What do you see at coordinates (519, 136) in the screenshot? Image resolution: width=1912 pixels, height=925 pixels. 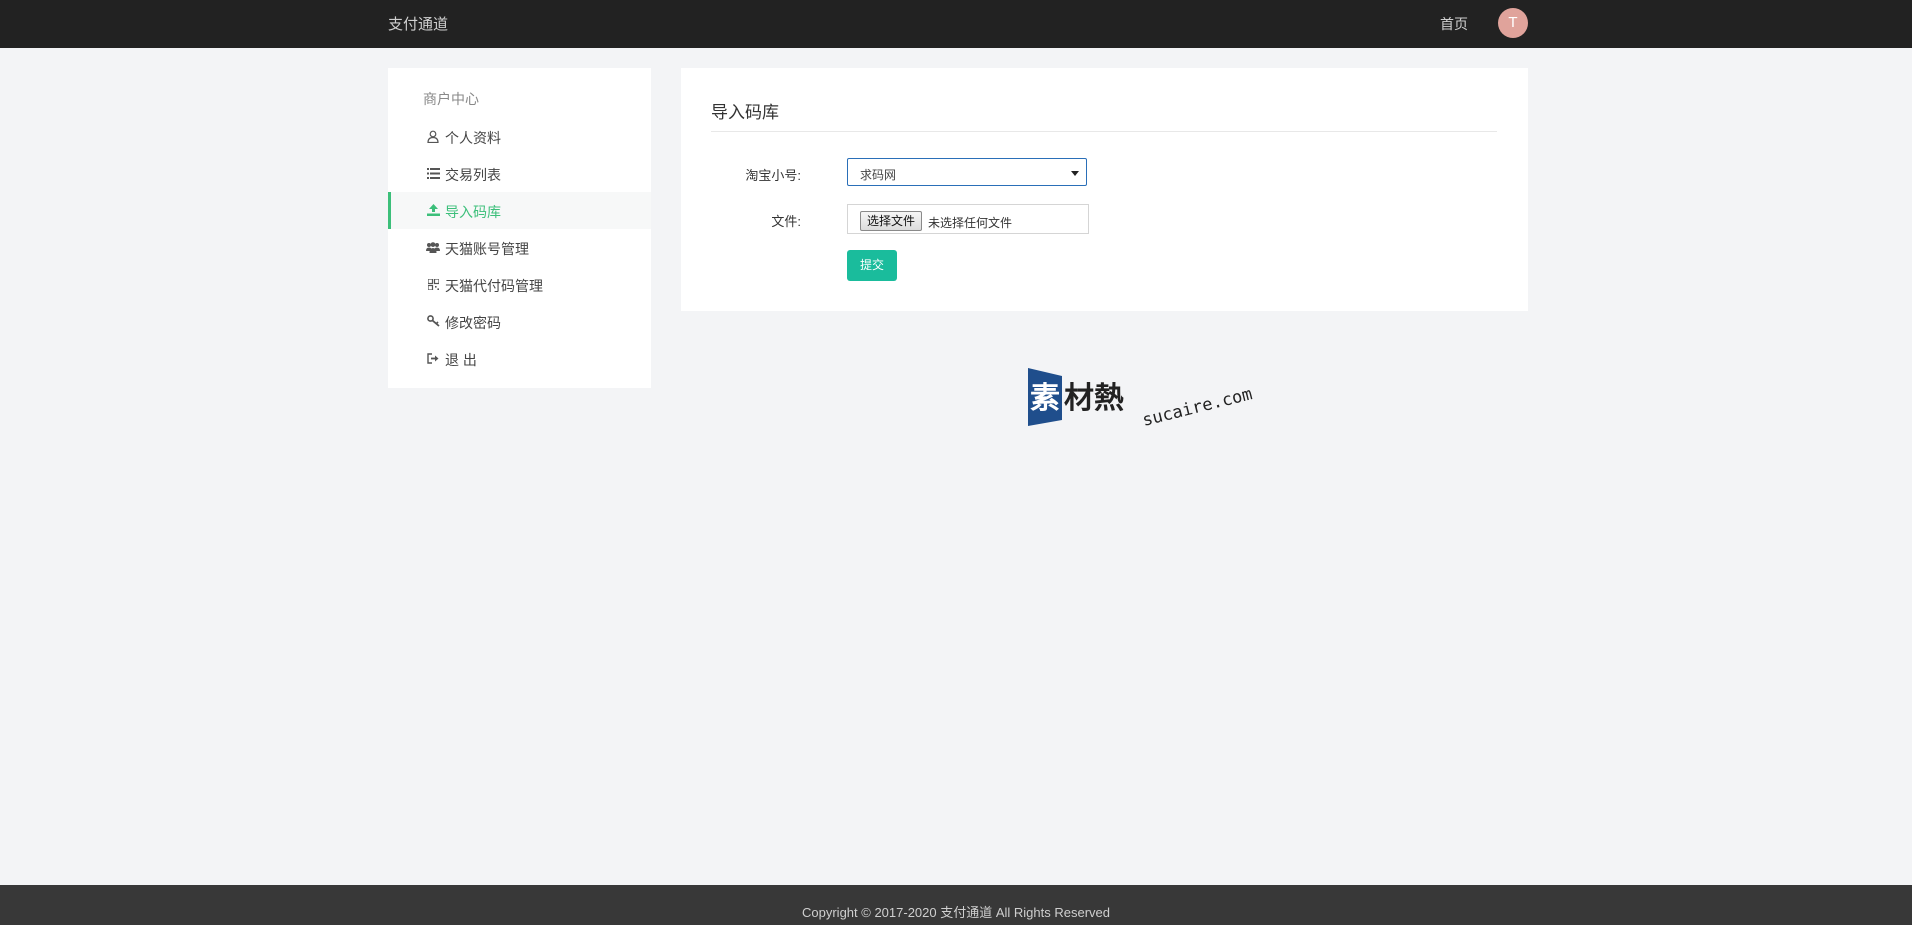 I see `sidebar-item-profile: 个人资料` at bounding box center [519, 136].